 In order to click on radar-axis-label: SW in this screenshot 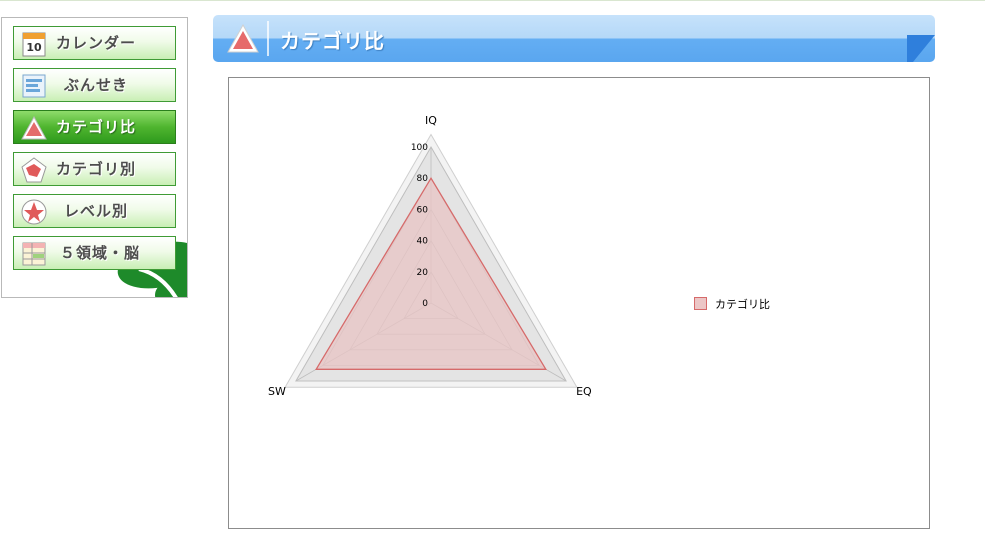, I will do `click(277, 391)`.